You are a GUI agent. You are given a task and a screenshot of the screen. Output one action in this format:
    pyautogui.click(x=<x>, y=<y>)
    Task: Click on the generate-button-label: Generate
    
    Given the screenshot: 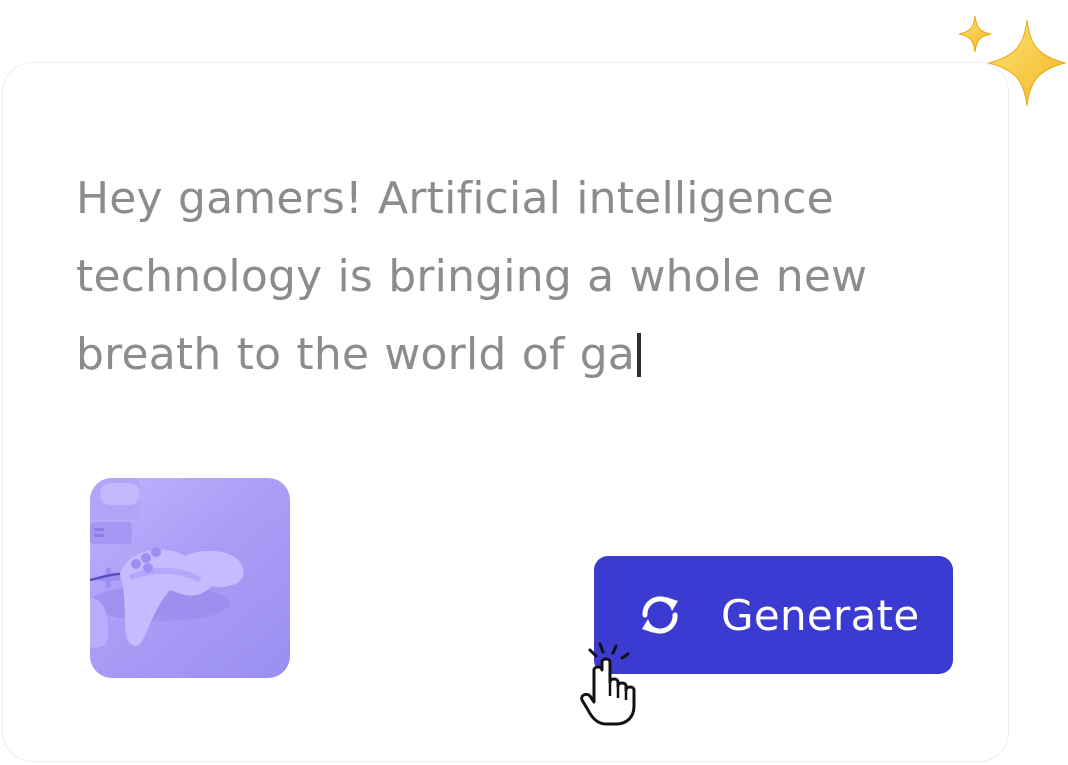 What is the action you would take?
    pyautogui.click(x=820, y=615)
    